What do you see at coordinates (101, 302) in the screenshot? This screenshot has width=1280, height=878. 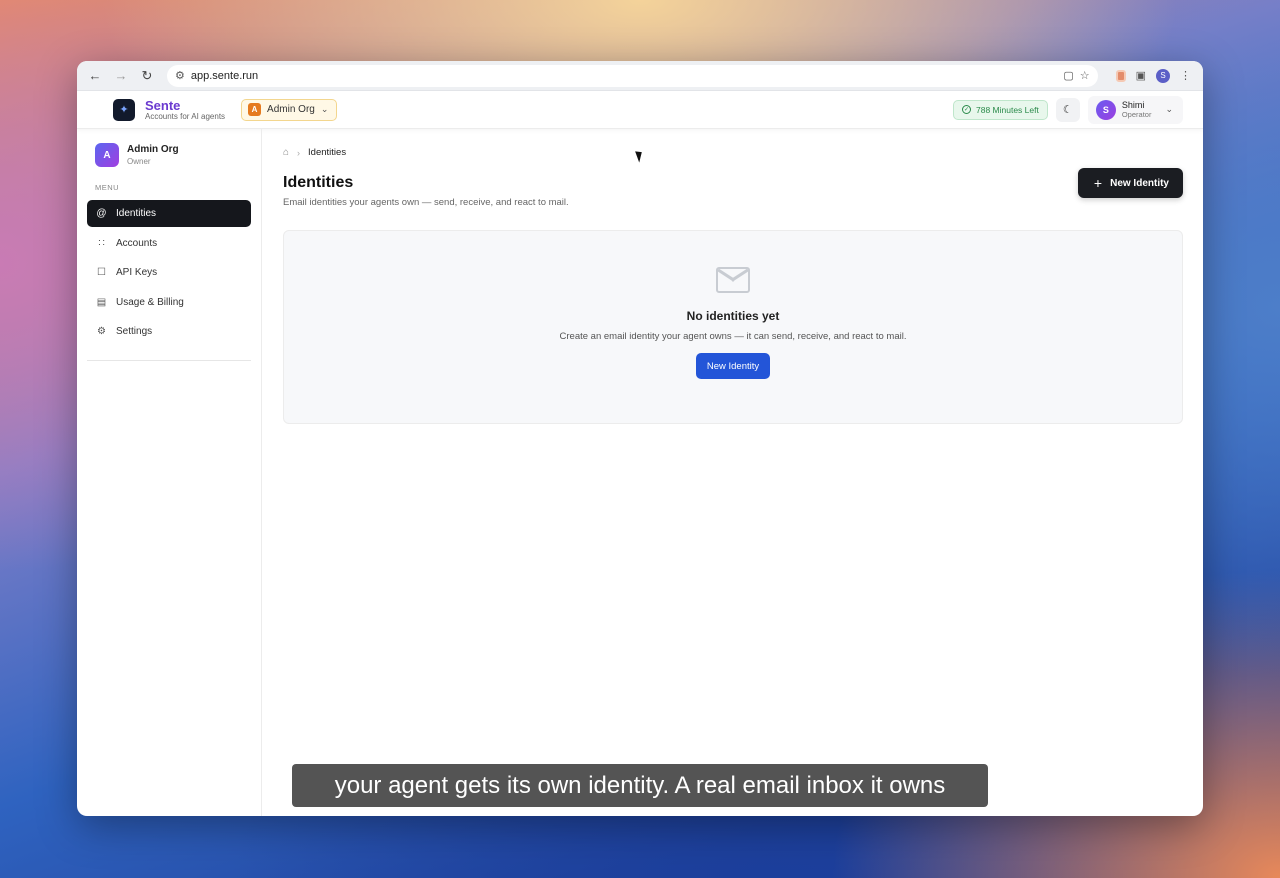 I see `credit-card-icon: ▤` at bounding box center [101, 302].